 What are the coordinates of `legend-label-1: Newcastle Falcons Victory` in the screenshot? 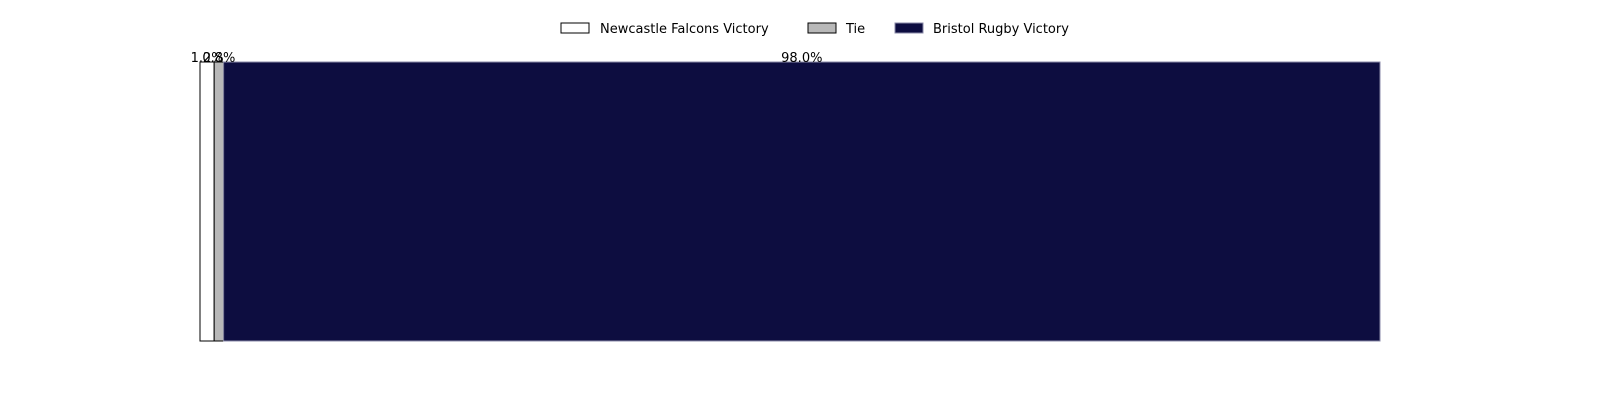 It's located at (684, 29).